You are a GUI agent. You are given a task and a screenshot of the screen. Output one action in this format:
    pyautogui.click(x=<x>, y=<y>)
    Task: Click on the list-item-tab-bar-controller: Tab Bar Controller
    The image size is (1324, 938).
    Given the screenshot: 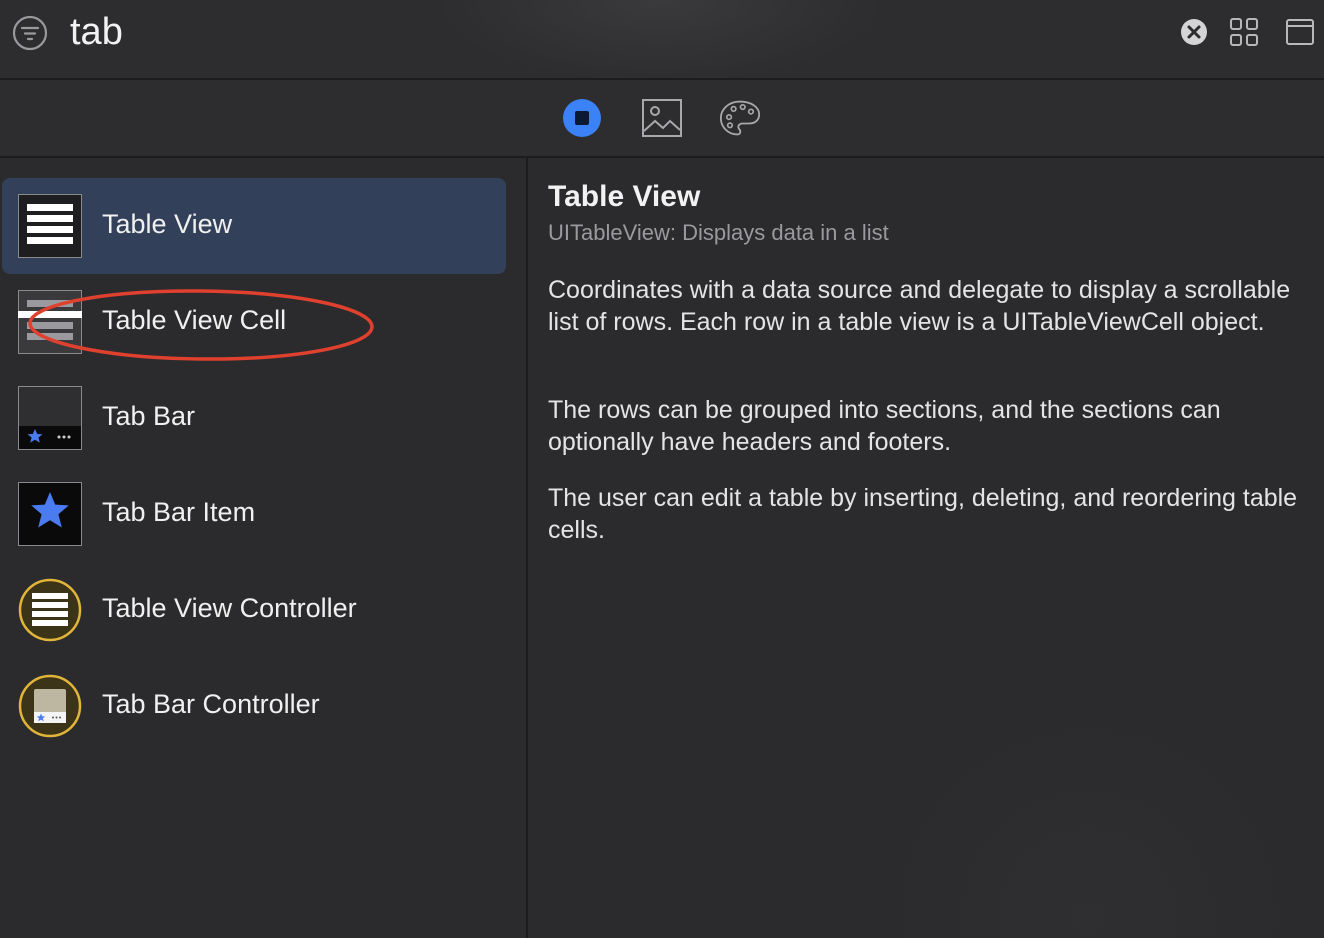 What is the action you would take?
    pyautogui.click(x=254, y=706)
    